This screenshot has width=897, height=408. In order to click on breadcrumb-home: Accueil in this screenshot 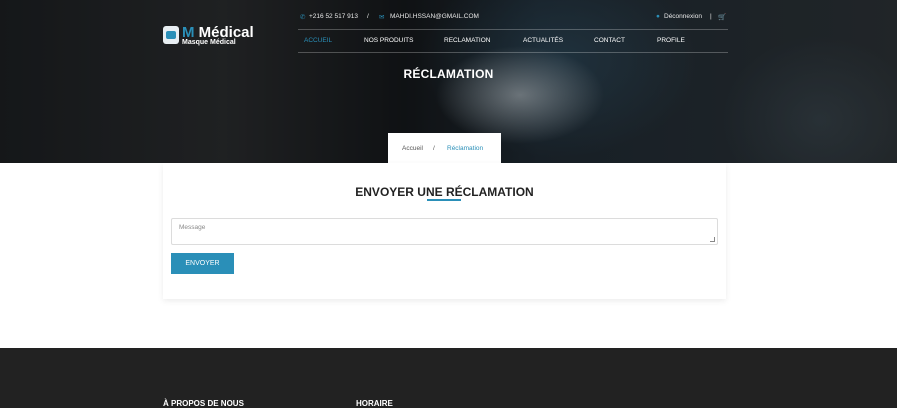, I will do `click(412, 148)`.